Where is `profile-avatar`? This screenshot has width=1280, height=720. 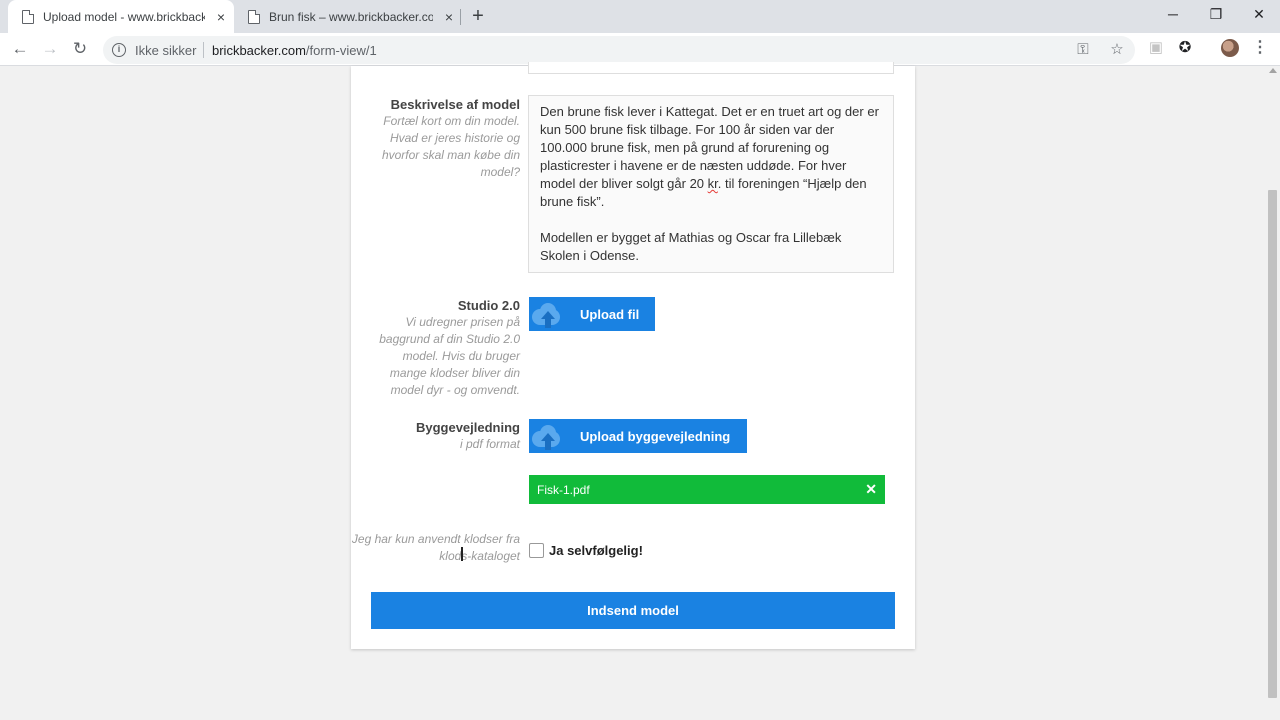
profile-avatar is located at coordinates (1230, 48).